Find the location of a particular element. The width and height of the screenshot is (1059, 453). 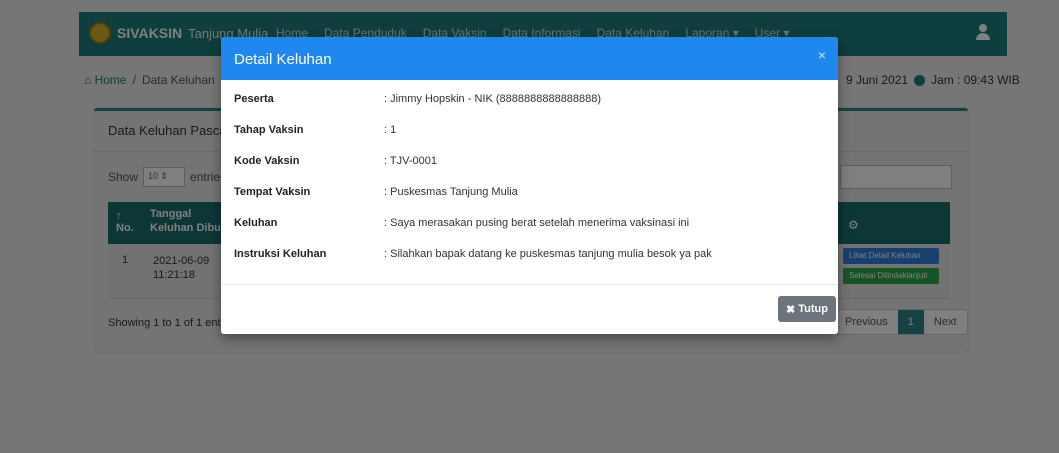

modal-title: Detail Keluhan is located at coordinates (283, 59).